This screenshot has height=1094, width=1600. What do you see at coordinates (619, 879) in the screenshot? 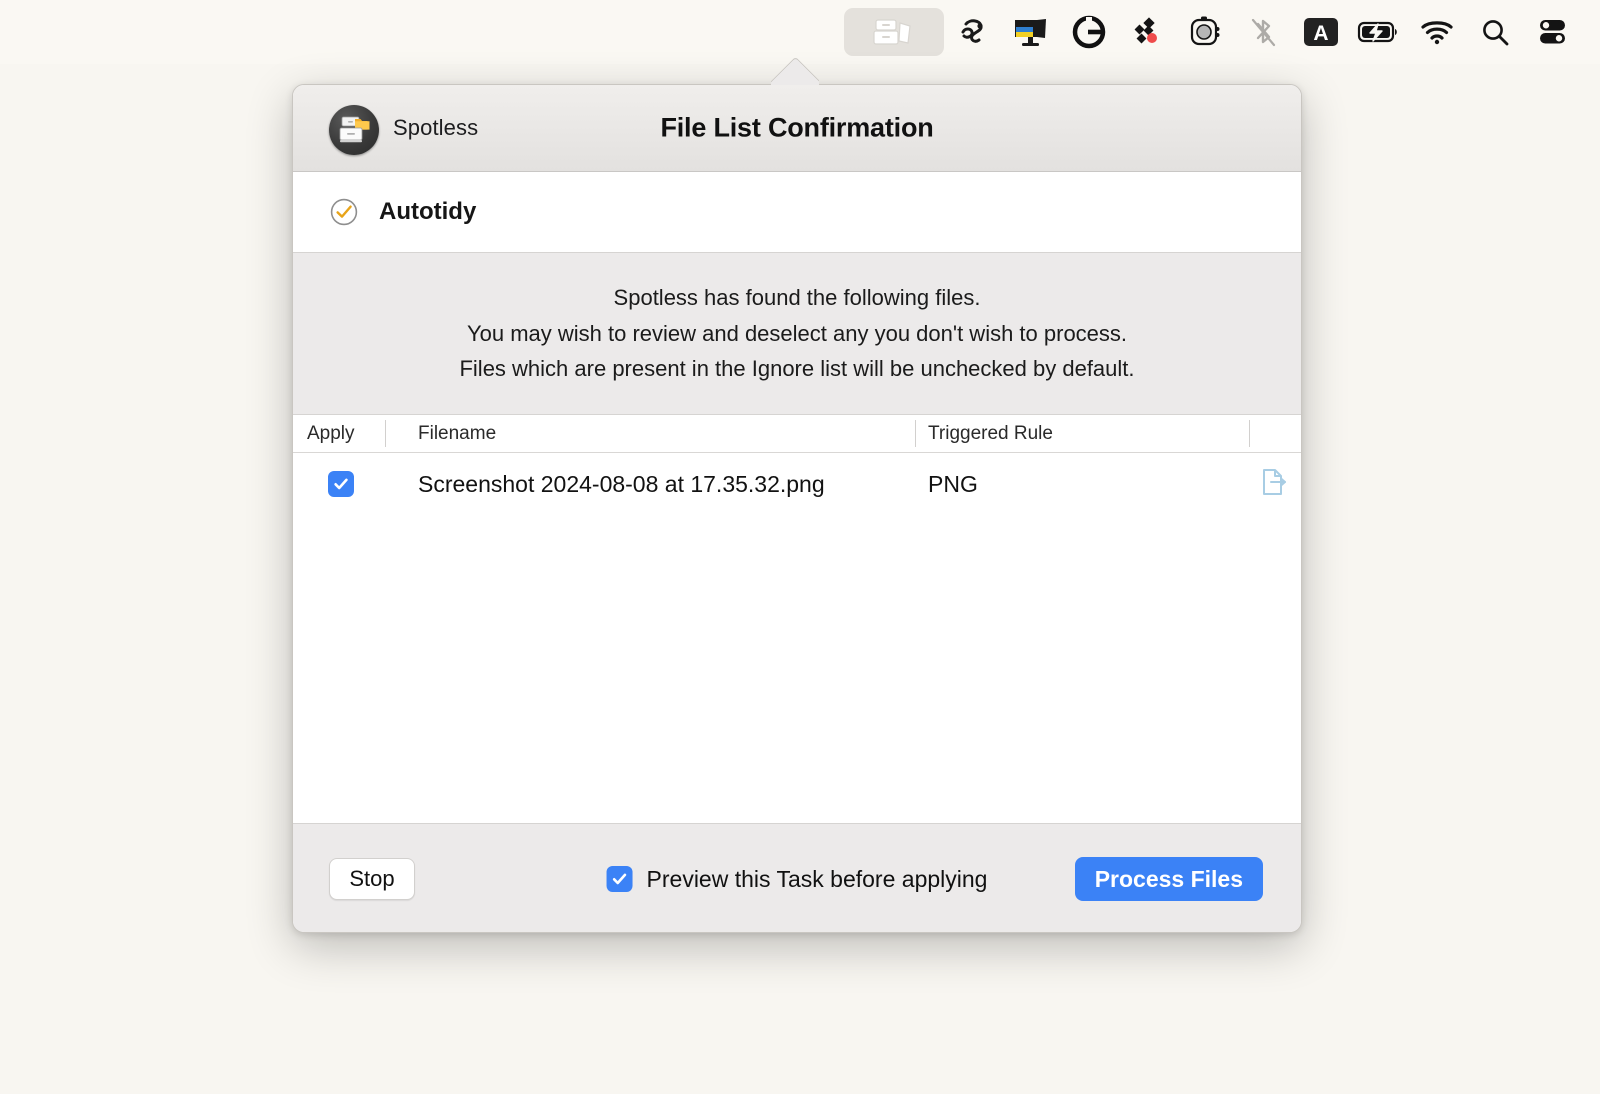
I see `preview-task-checkbox` at bounding box center [619, 879].